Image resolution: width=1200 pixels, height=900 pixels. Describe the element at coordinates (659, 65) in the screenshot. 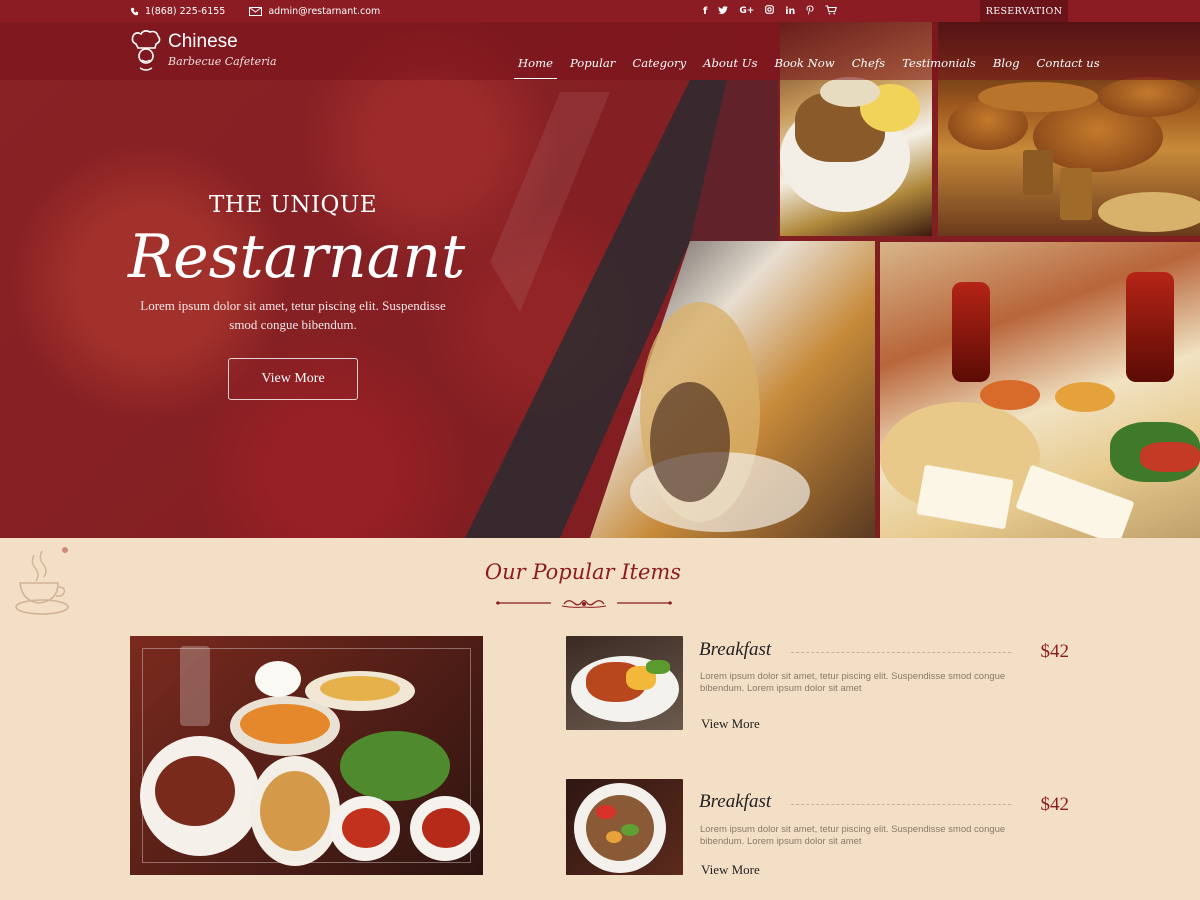

I see `nav-category: Category` at that location.